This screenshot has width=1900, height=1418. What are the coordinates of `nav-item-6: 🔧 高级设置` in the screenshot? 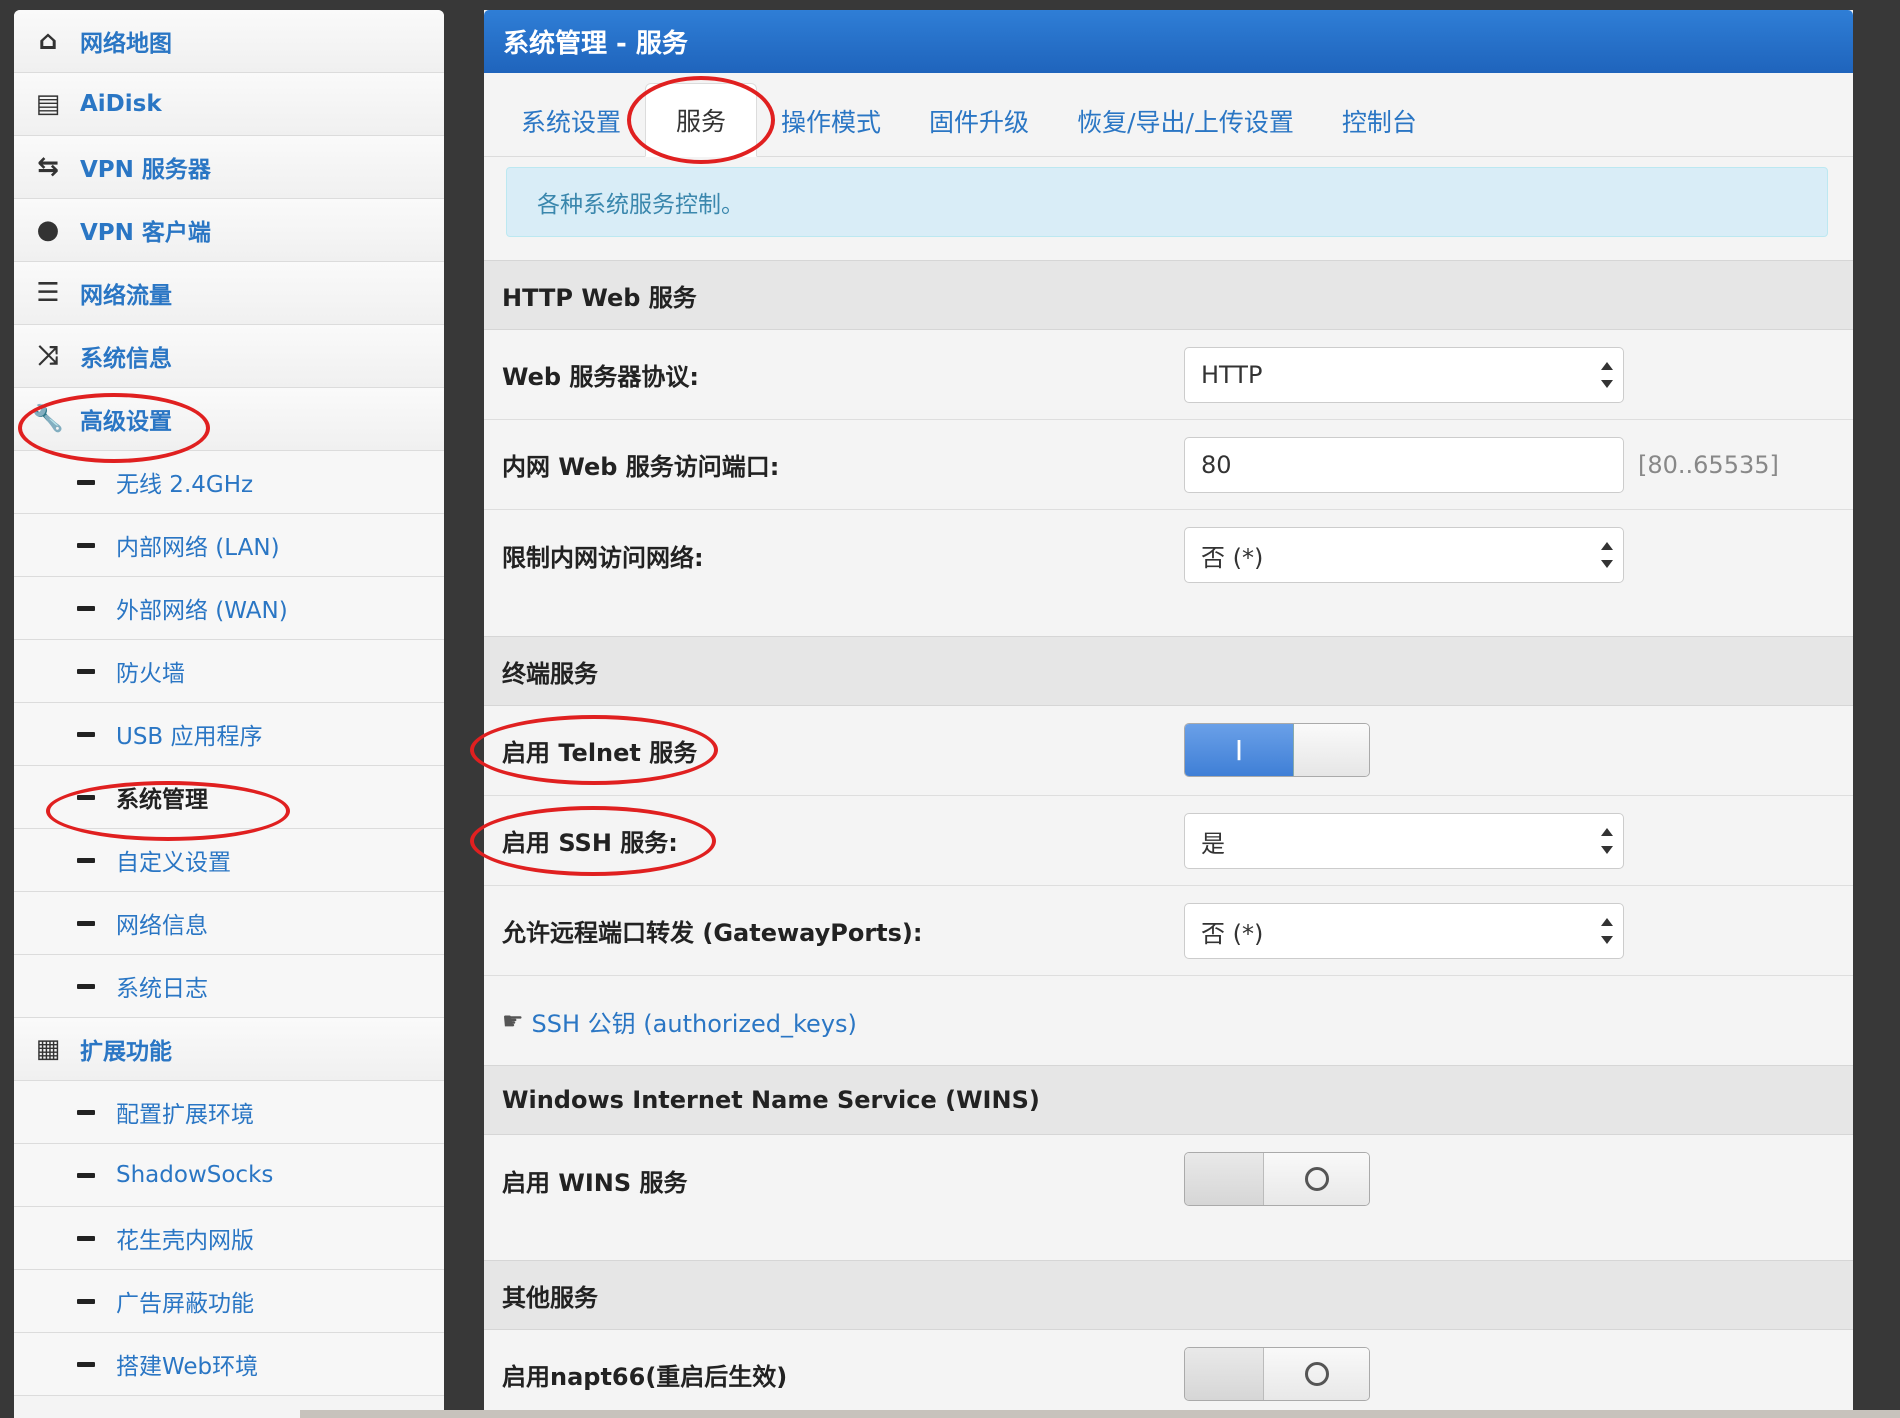 It's located at (229, 419).